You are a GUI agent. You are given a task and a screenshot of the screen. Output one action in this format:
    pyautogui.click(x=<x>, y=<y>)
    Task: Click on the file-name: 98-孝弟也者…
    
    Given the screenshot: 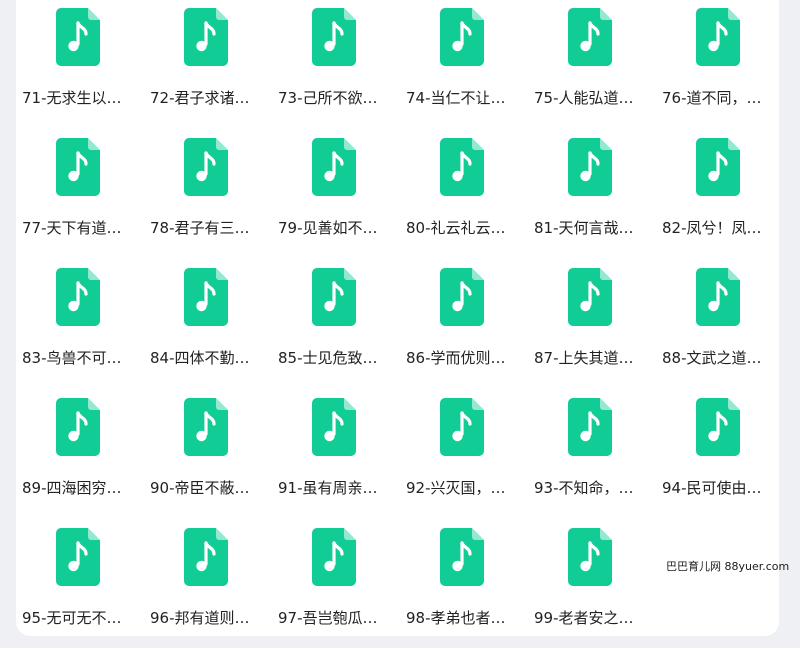 What is the action you would take?
    pyautogui.click(x=456, y=618)
    